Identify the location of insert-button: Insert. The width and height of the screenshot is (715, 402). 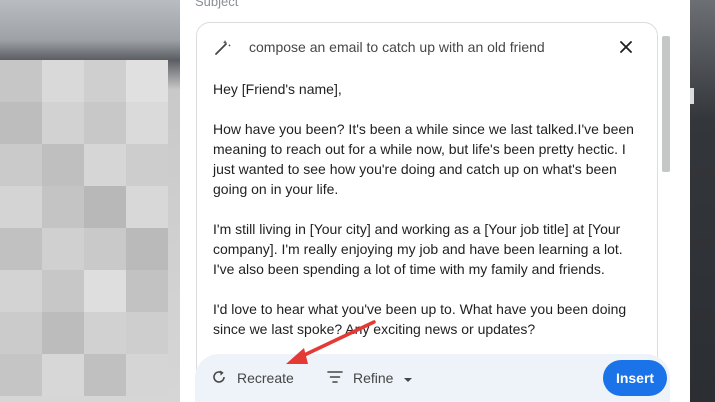
(635, 378).